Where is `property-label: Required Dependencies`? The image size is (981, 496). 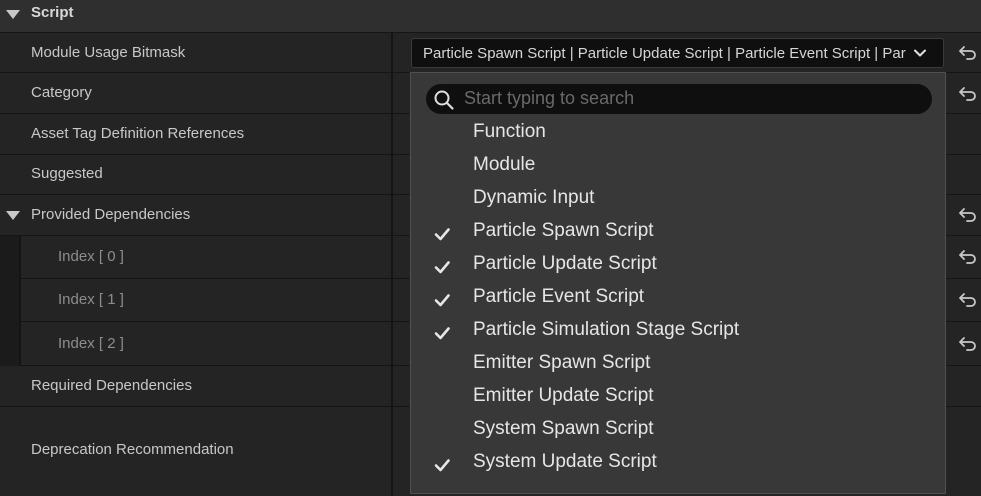 property-label: Required Dependencies is located at coordinates (111, 385).